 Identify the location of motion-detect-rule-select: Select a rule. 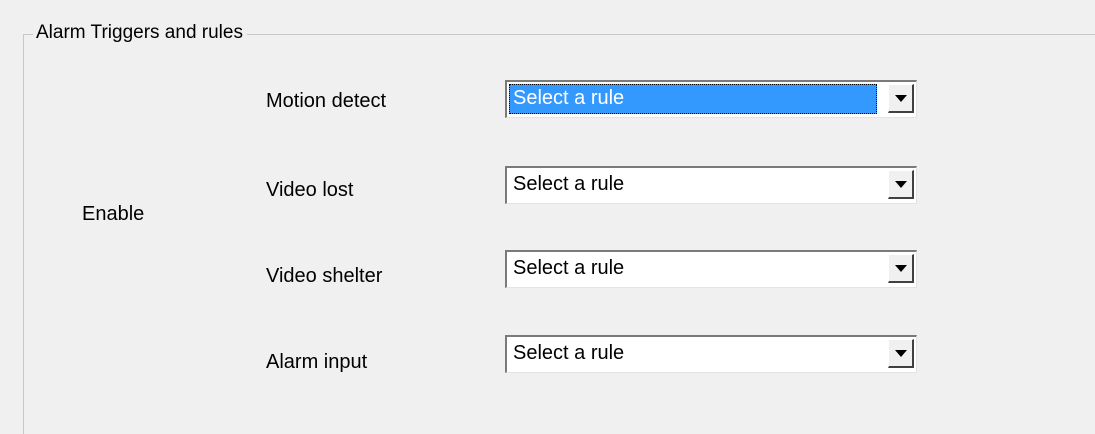
(711, 99).